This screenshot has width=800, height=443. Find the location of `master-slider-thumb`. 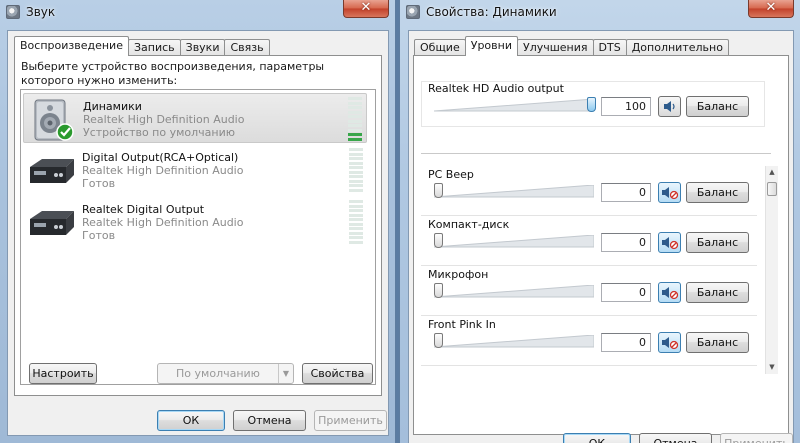

master-slider-thumb is located at coordinates (591, 104).